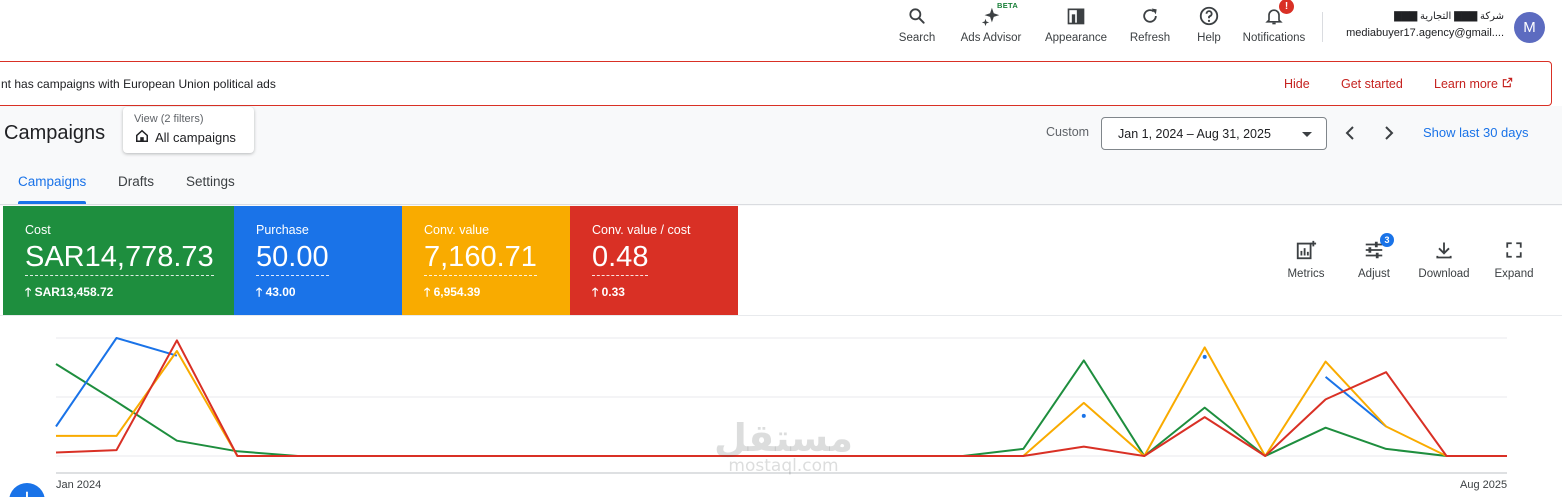 Image resolution: width=1562 pixels, height=497 pixels. What do you see at coordinates (613, 292) in the screenshot?
I see `metric-delta-value: 0.33` at bounding box center [613, 292].